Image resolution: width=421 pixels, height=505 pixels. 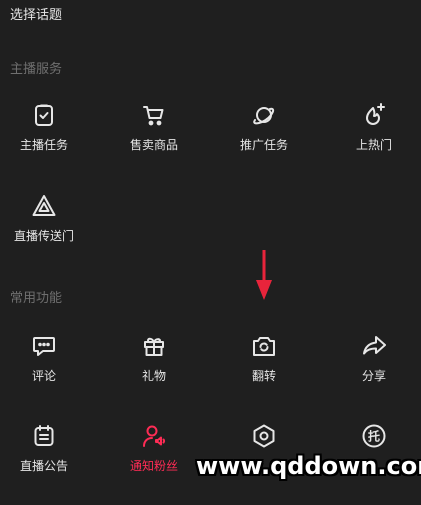 I want to click on tile-promo-task: 推广任务, so click(x=264, y=127).